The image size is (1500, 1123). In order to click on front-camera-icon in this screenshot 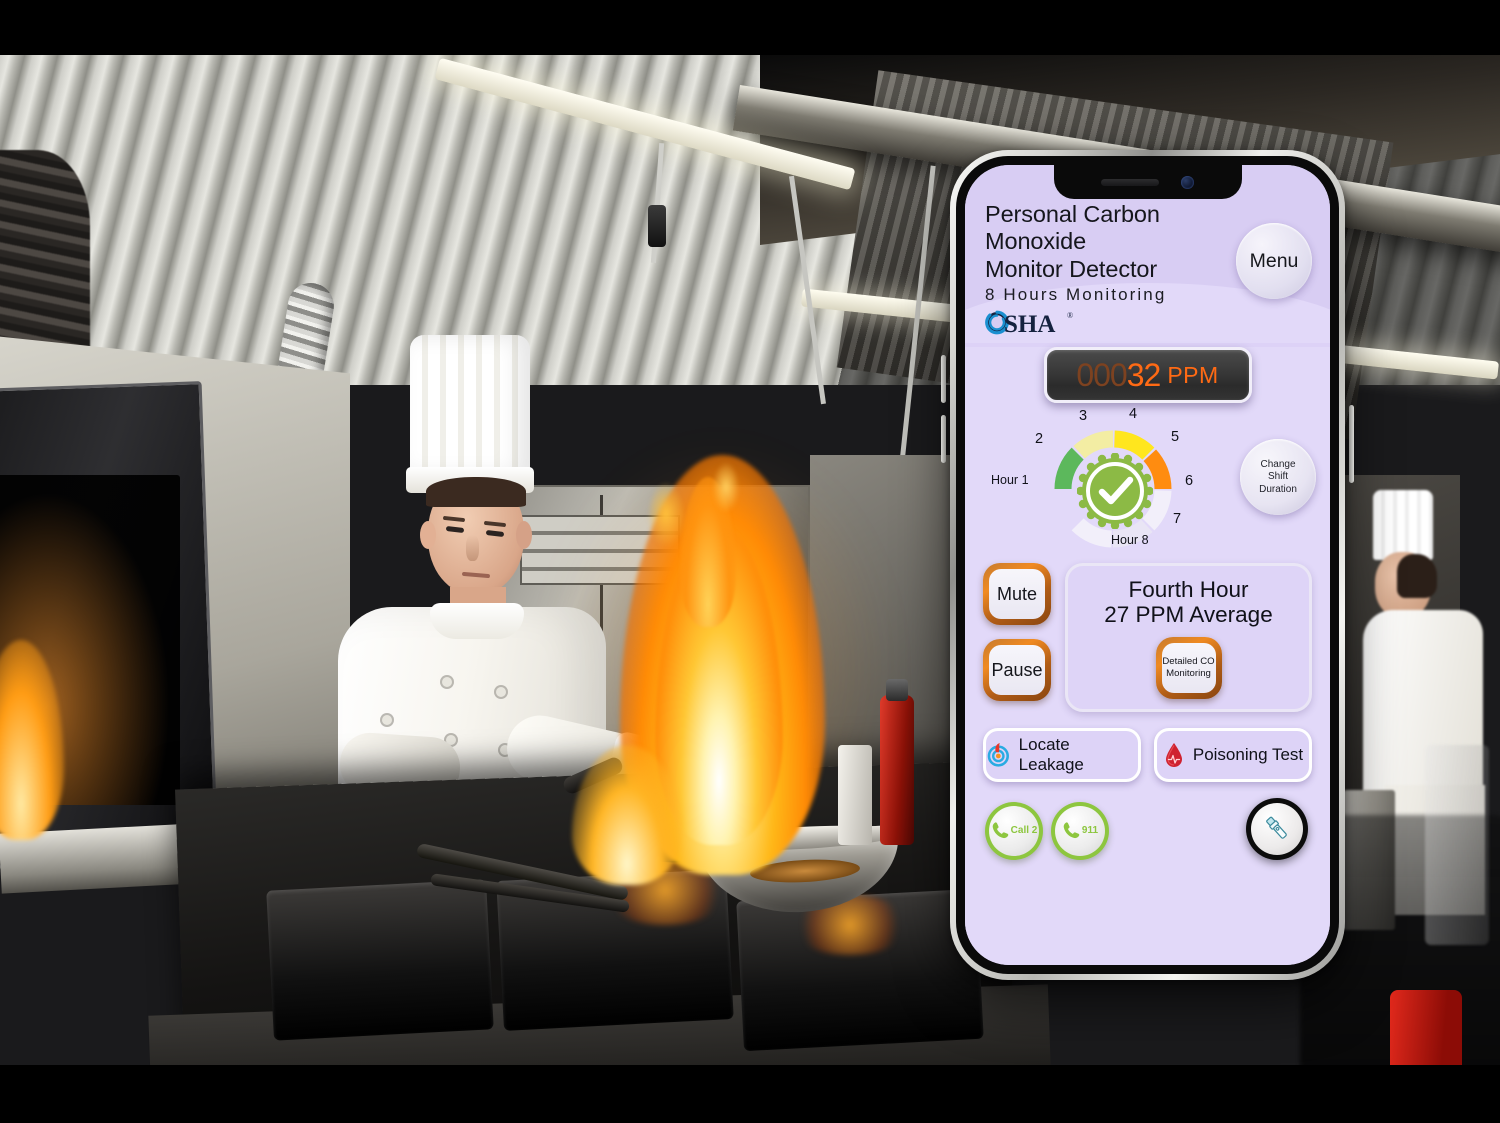, I will do `click(1187, 182)`.